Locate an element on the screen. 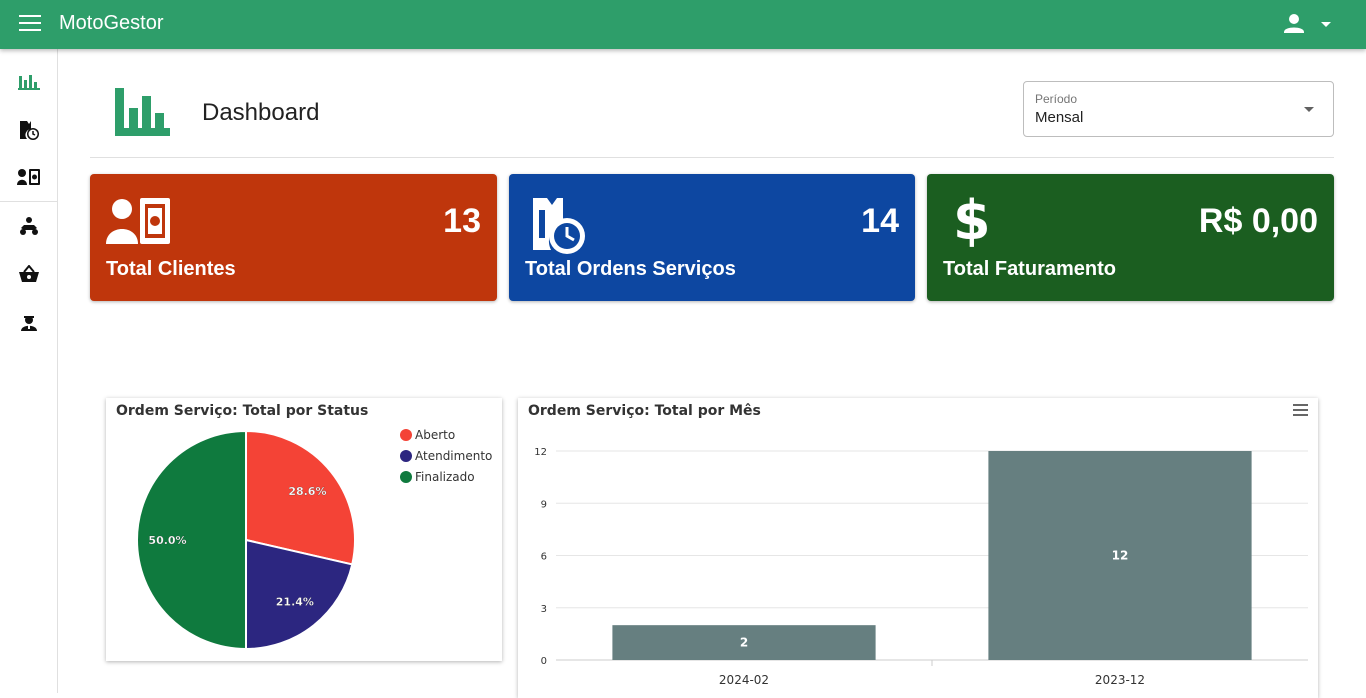 This screenshot has width=1366, height=698. period-select: Período Mensal is located at coordinates (1178, 109).